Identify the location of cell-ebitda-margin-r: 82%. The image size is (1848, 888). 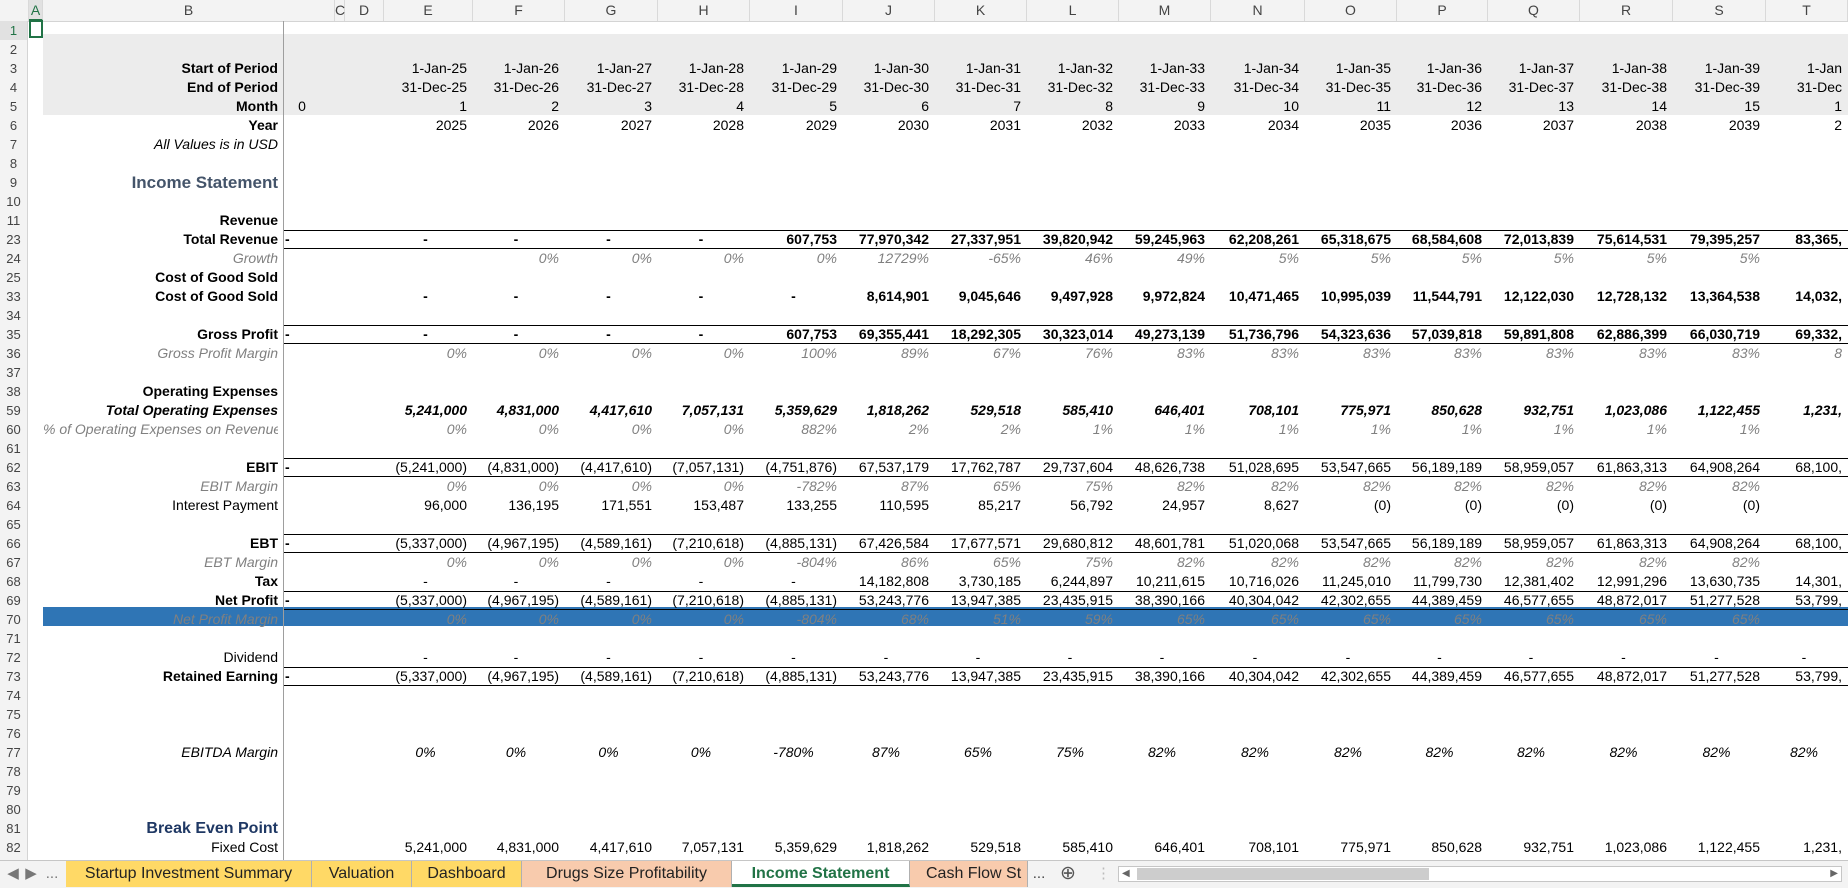
(1623, 752).